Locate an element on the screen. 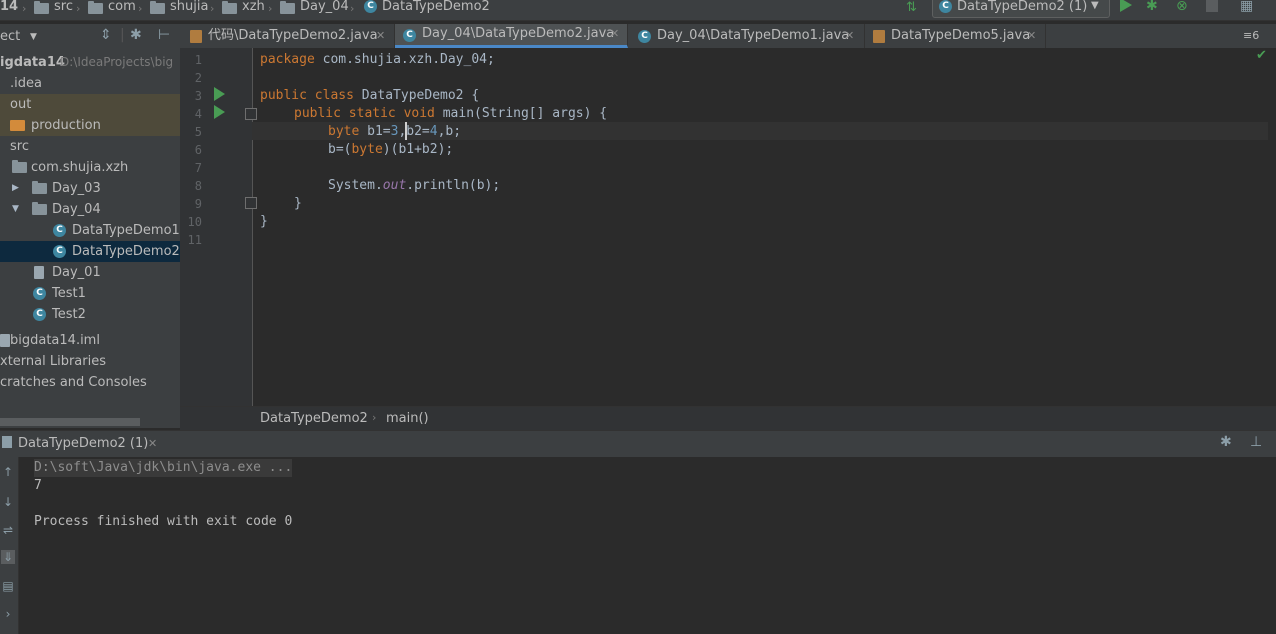 The image size is (1276, 634). tree-item-day01: Day_01 is located at coordinates (90, 272).